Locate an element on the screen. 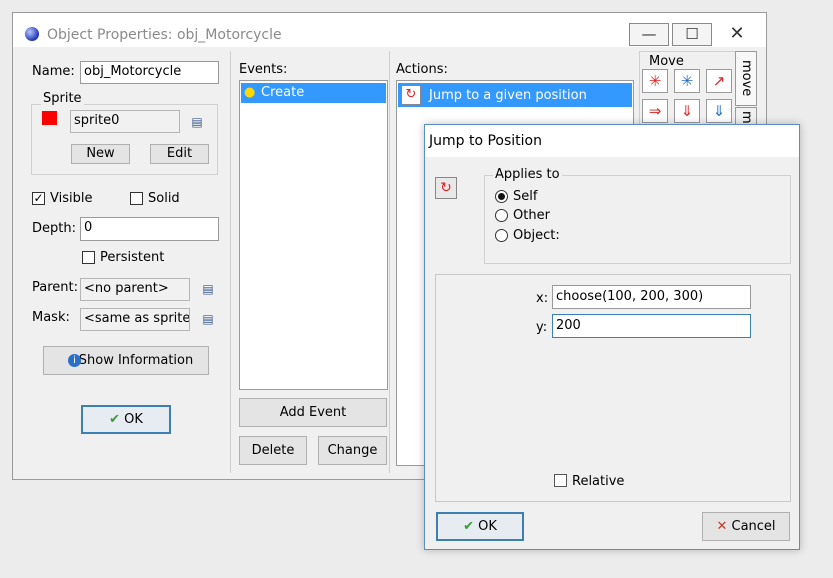 Image resolution: width=833 pixels, height=578 pixels. depth-field: 0 is located at coordinates (149, 229).